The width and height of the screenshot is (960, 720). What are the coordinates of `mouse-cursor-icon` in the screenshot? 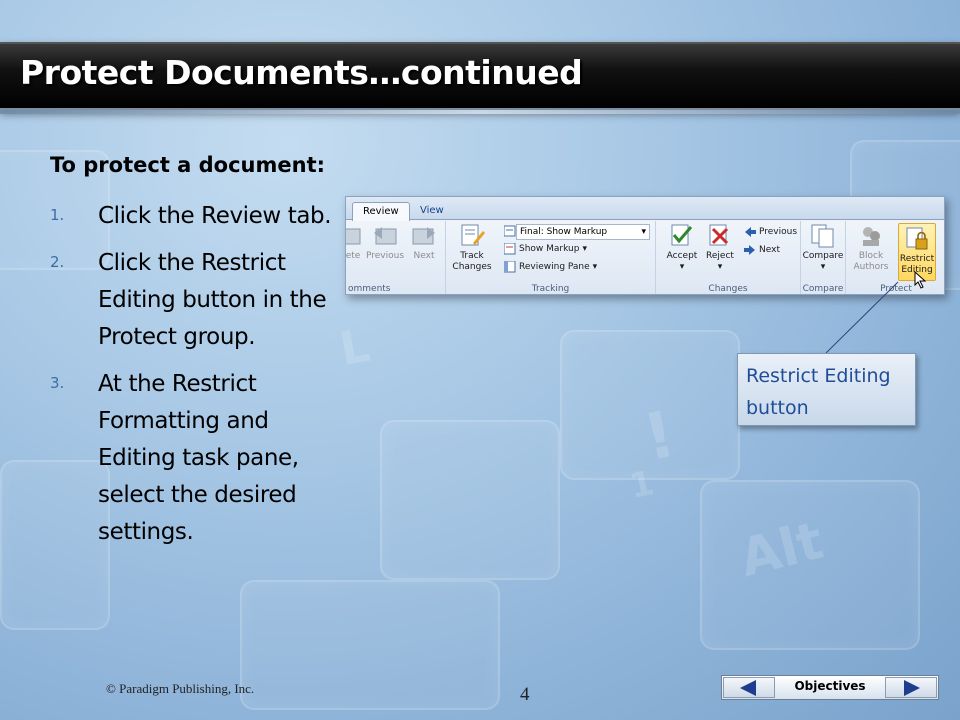 It's located at (920, 280).